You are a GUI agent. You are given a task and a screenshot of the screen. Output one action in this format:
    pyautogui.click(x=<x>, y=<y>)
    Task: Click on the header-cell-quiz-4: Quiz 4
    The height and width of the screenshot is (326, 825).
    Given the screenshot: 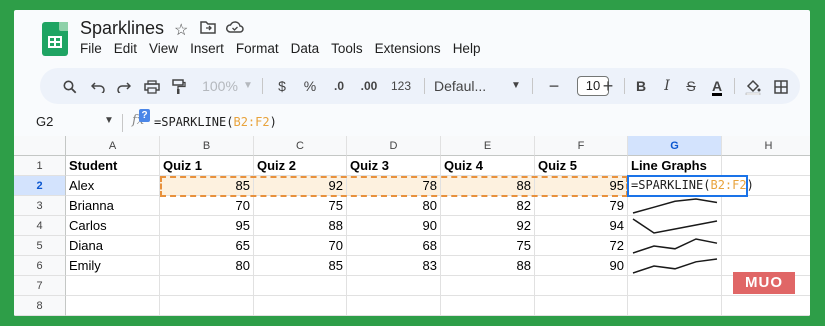 What is the action you would take?
    pyautogui.click(x=488, y=166)
    